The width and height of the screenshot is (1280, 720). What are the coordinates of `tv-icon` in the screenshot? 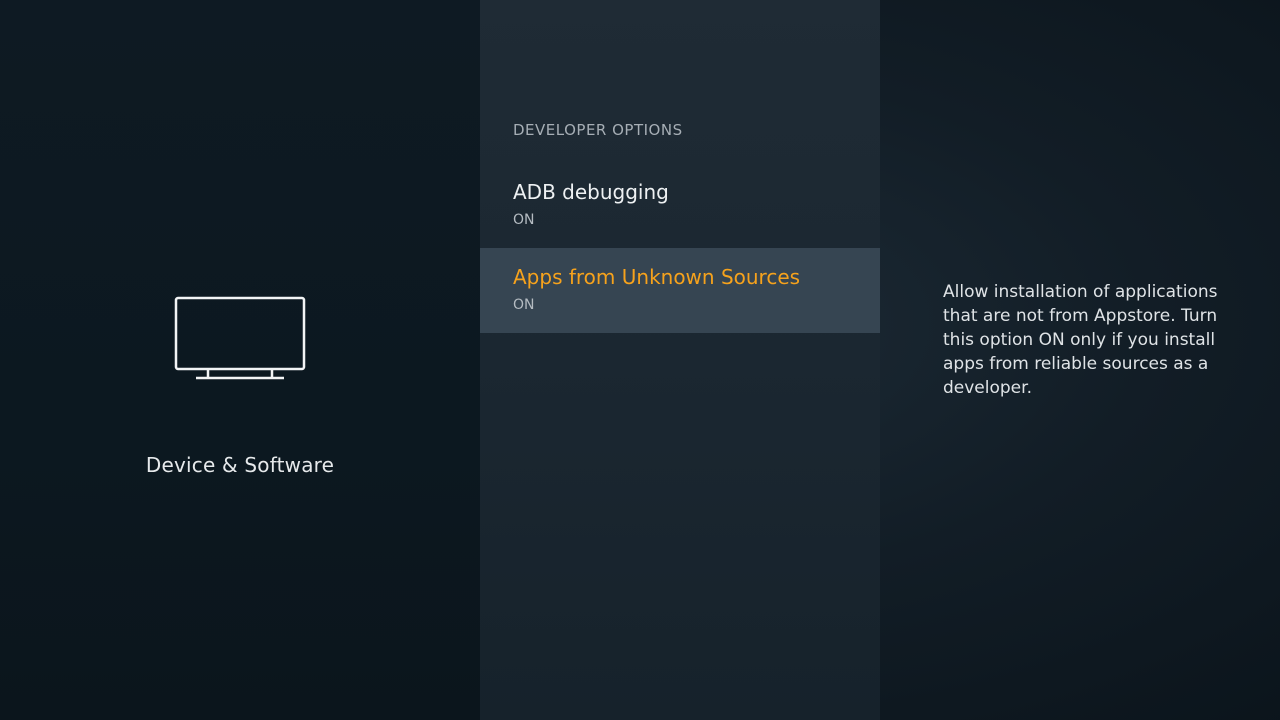 It's located at (240, 338).